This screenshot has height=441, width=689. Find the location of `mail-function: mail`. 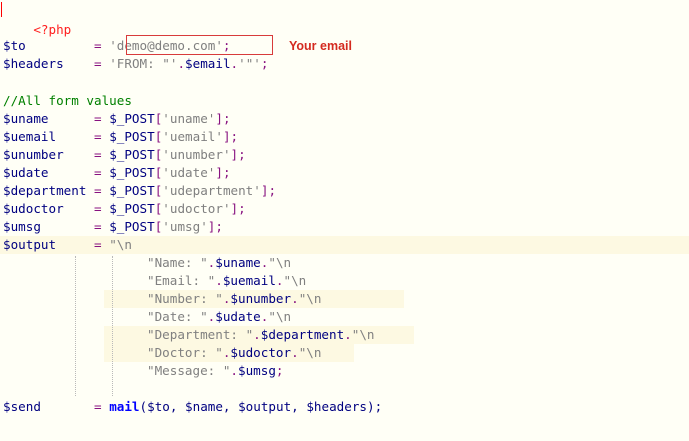

mail-function: mail is located at coordinates (124, 406).